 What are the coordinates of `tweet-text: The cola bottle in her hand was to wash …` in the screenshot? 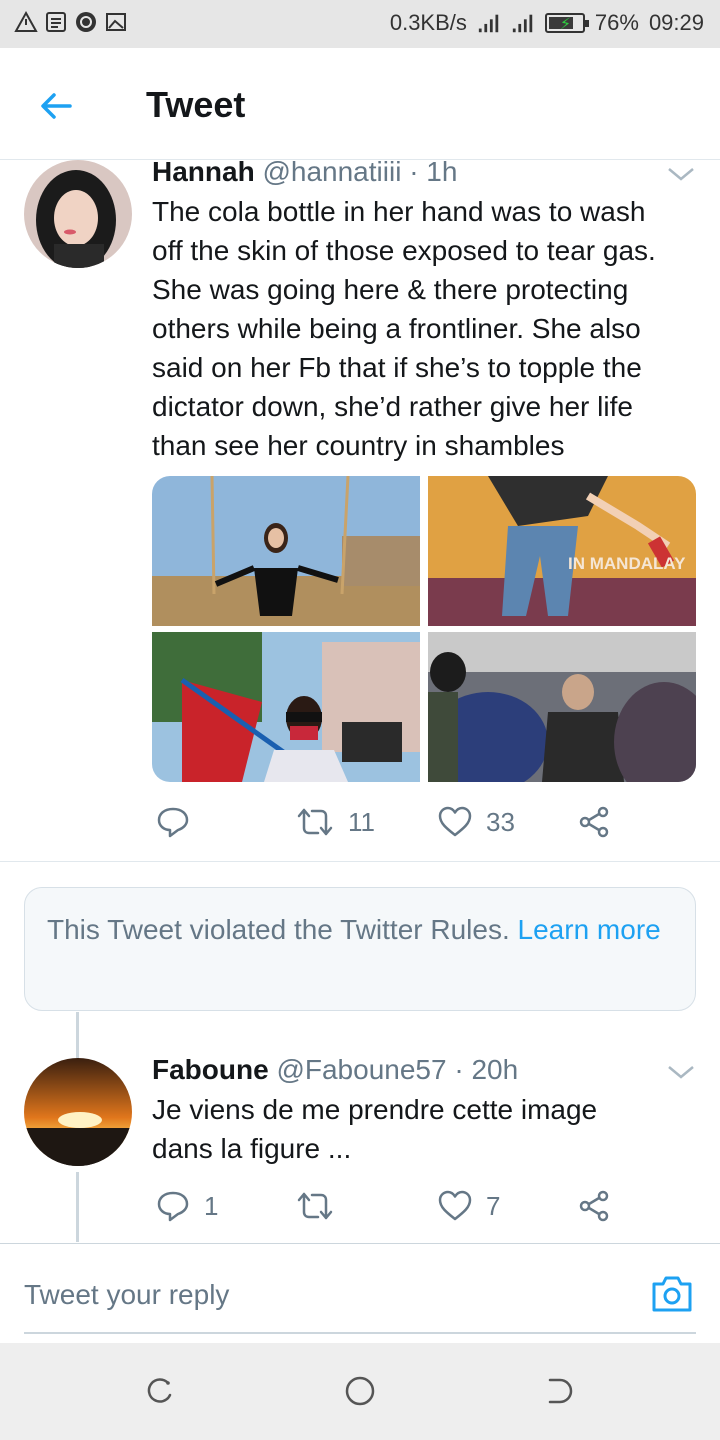 It's located at (404, 328).